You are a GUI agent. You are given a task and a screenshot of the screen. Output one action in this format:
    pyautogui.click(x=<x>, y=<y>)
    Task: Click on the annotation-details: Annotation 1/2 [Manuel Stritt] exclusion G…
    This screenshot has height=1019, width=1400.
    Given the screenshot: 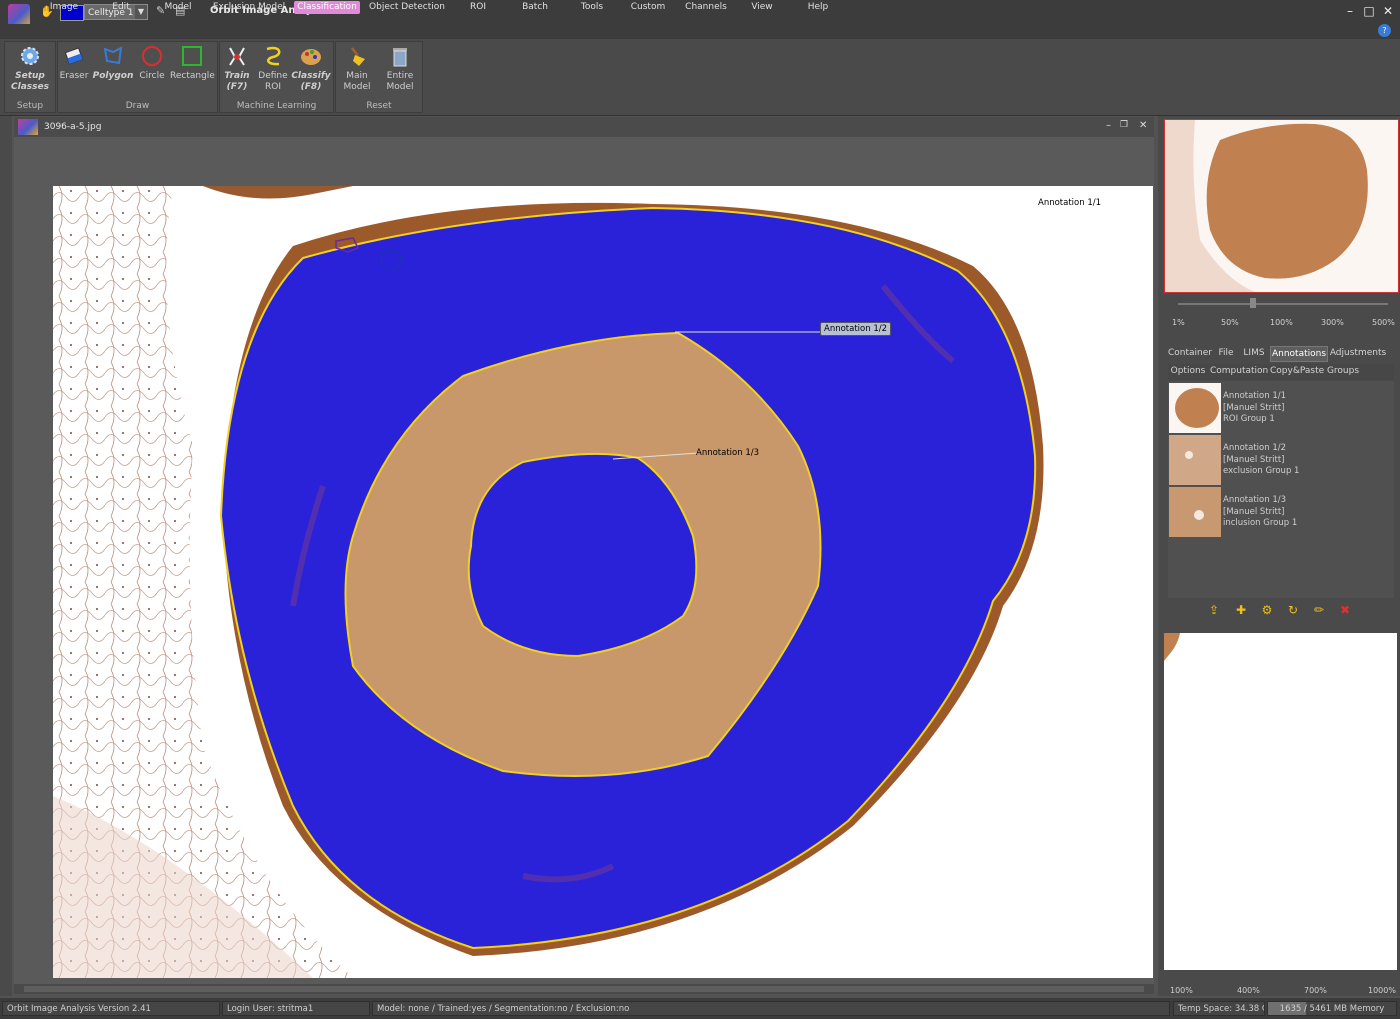 What is the action you would take?
    pyautogui.click(x=1261, y=460)
    